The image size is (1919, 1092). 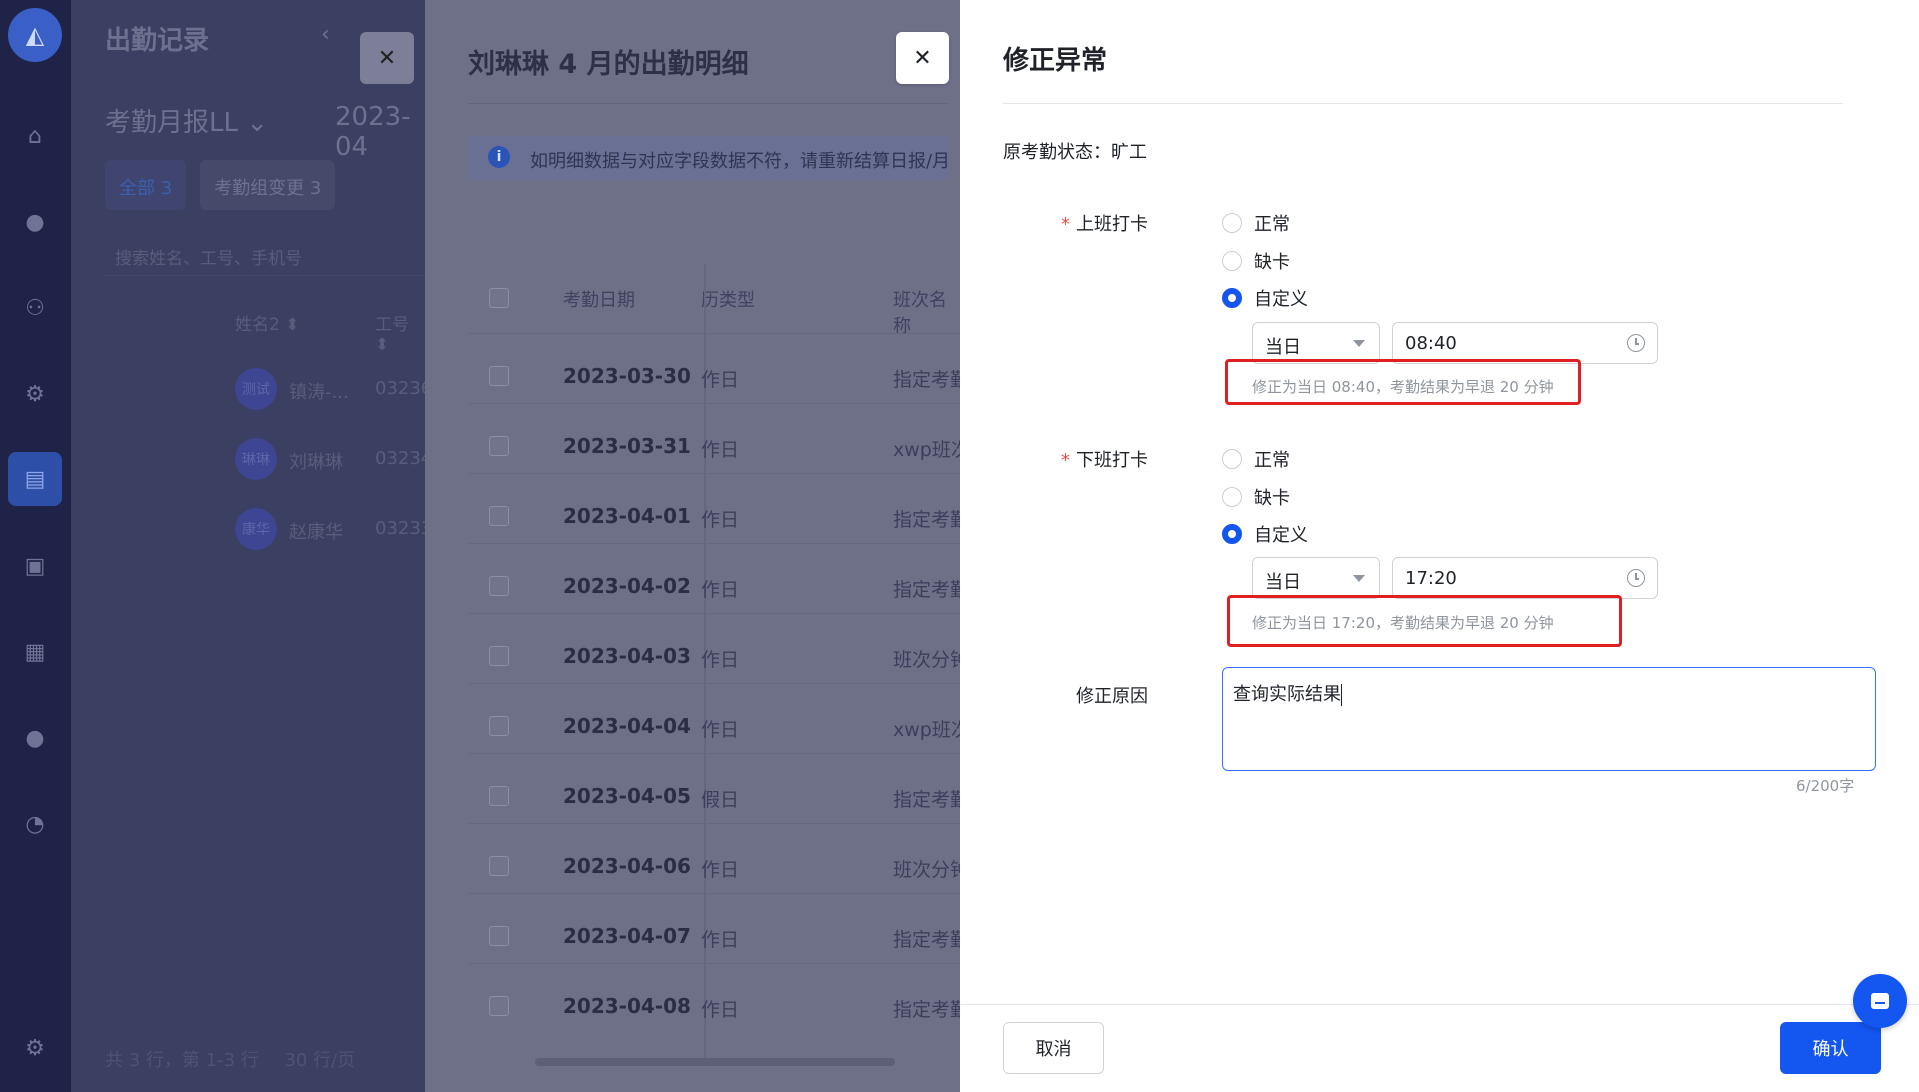 I want to click on table-row: 测试 镇涛-... 03236, so click(x=268, y=393).